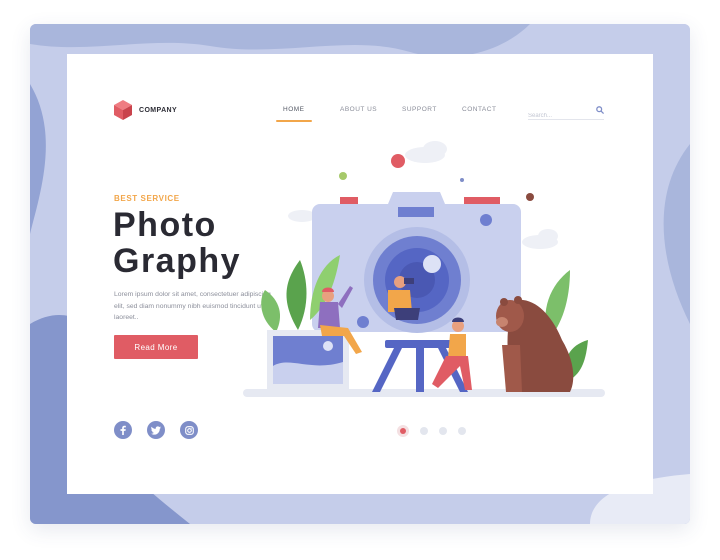  I want to click on twitter-icon, so click(156, 430).